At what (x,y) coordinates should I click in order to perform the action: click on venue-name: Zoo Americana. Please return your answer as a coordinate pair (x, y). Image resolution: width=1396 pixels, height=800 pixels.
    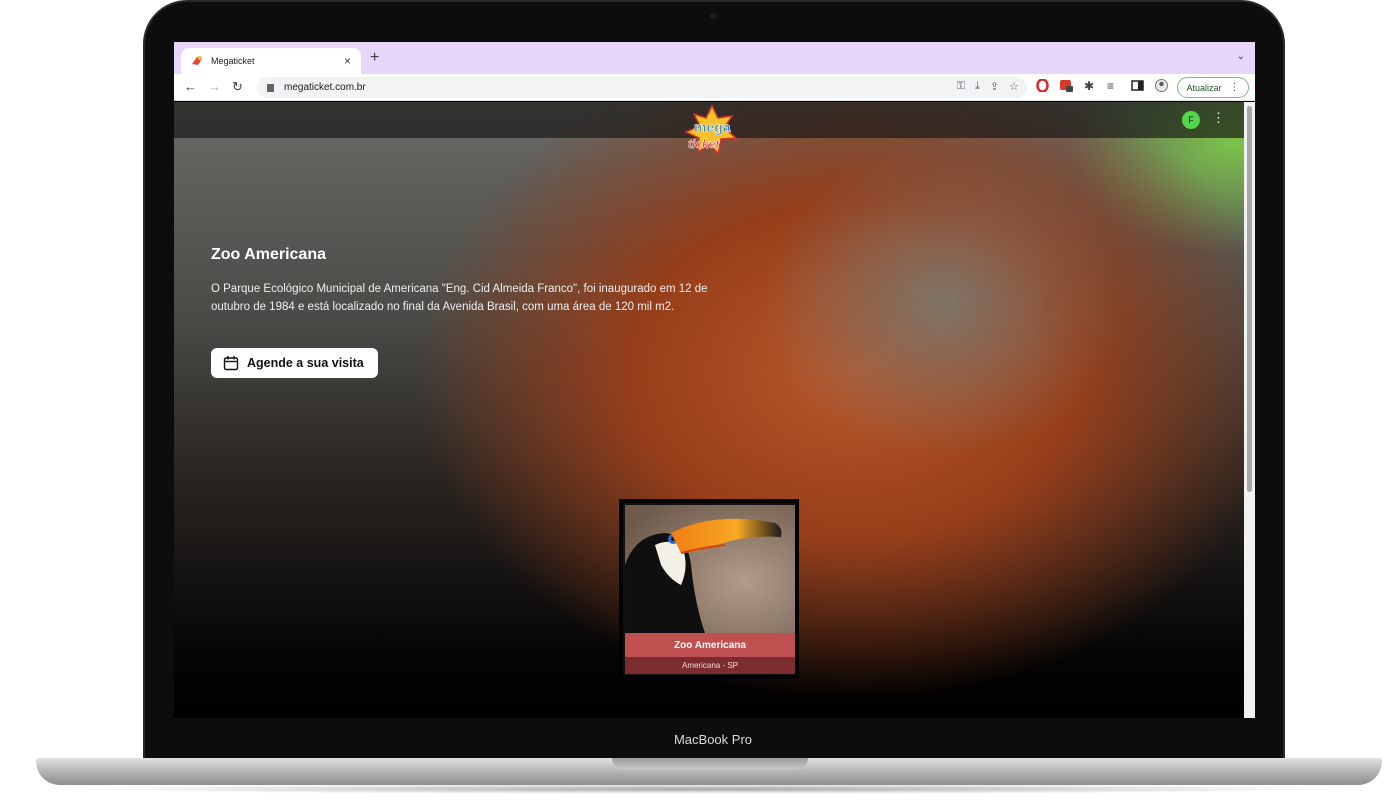
    Looking at the image, I should click on (710, 645).